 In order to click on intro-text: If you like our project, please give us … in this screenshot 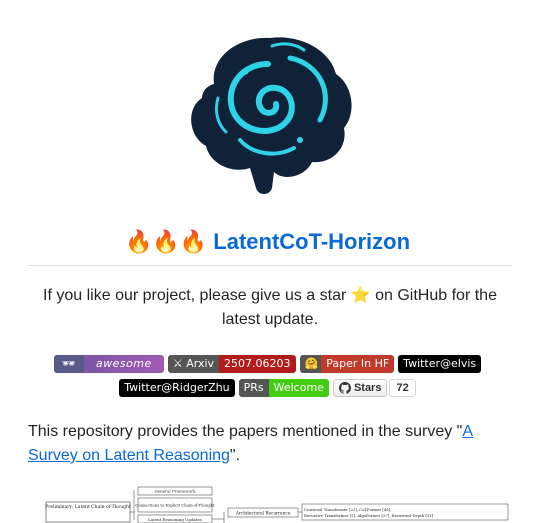, I will do `click(270, 307)`.